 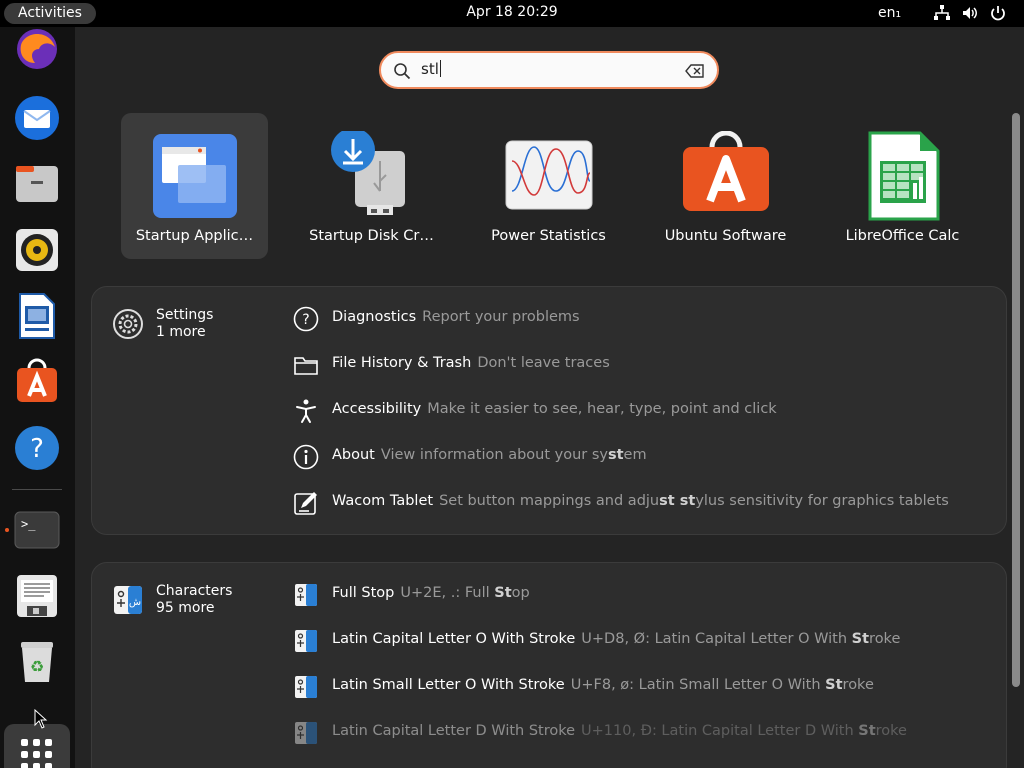 I want to click on search-entry: stl, so click(x=549, y=70).